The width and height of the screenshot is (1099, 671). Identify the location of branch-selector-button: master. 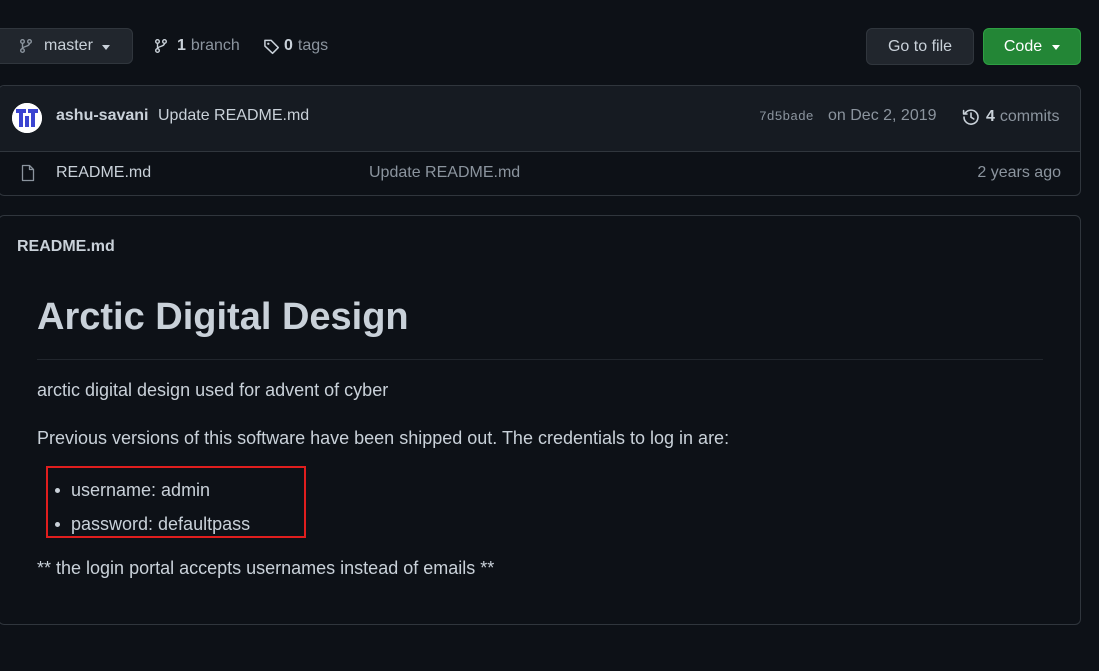
(66, 46).